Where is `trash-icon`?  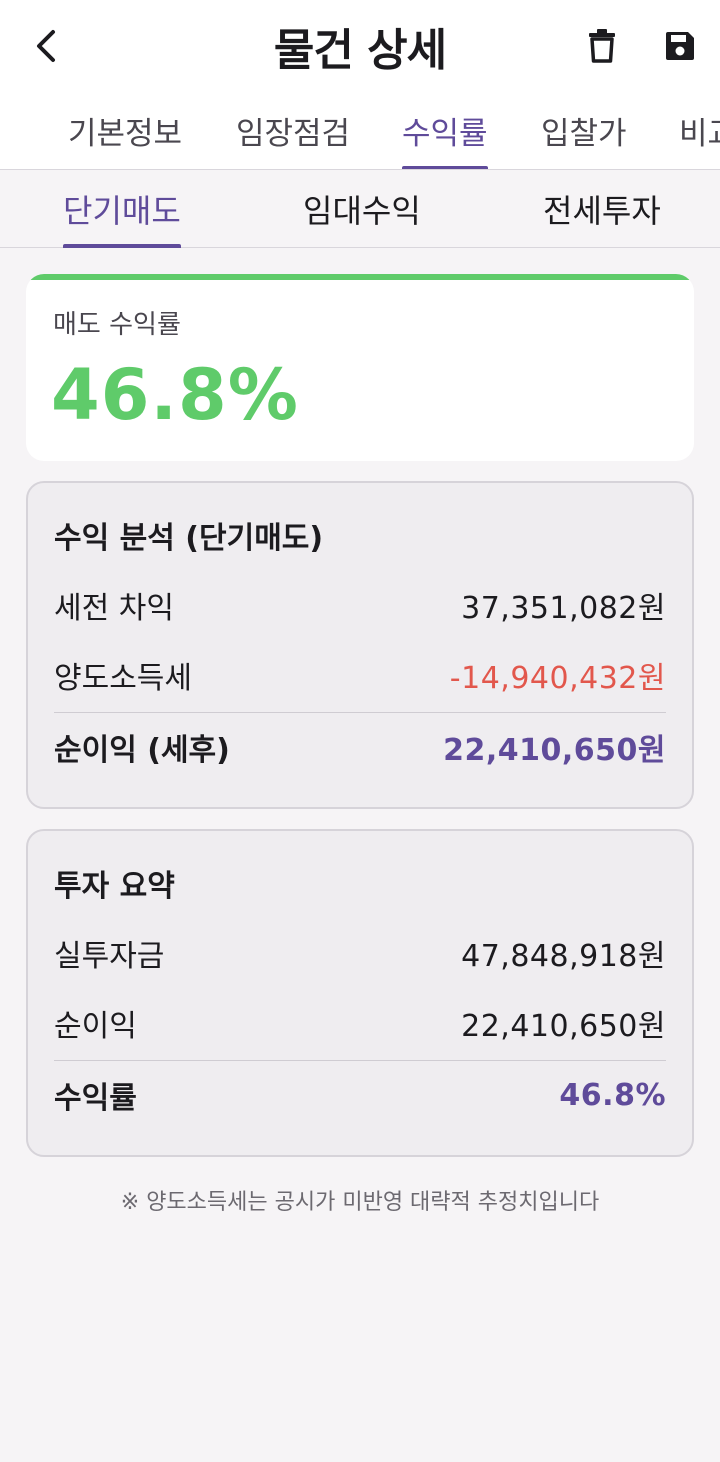
trash-icon is located at coordinates (602, 46).